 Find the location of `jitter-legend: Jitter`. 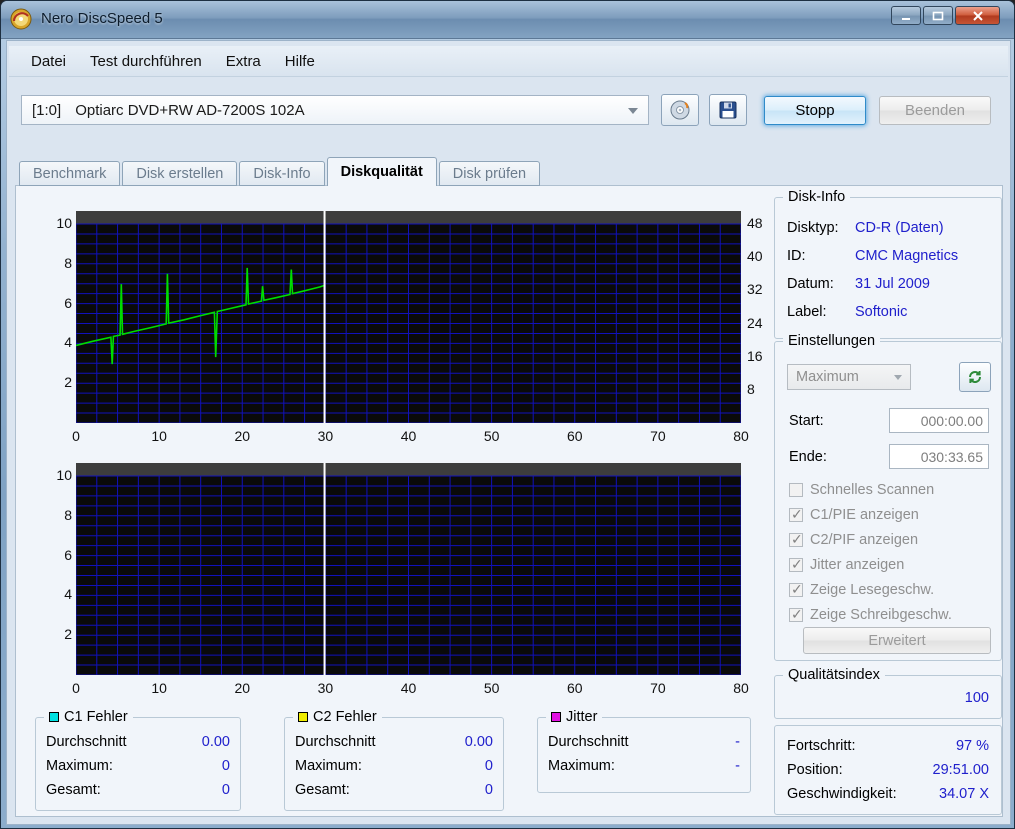

jitter-legend: Jitter is located at coordinates (574, 717).